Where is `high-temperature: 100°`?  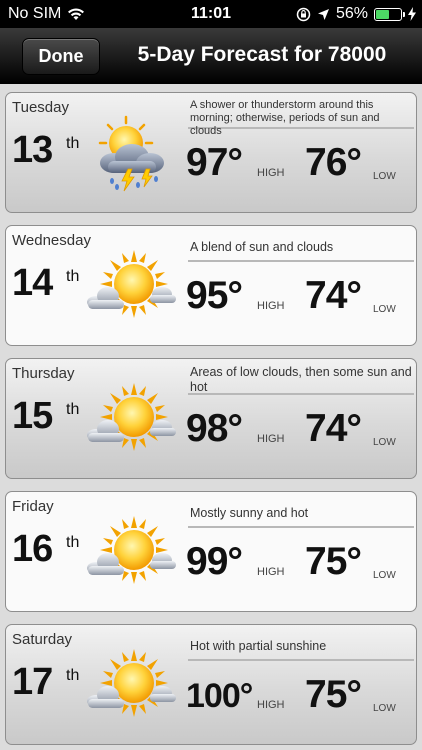 high-temperature: 100° is located at coordinates (219, 696).